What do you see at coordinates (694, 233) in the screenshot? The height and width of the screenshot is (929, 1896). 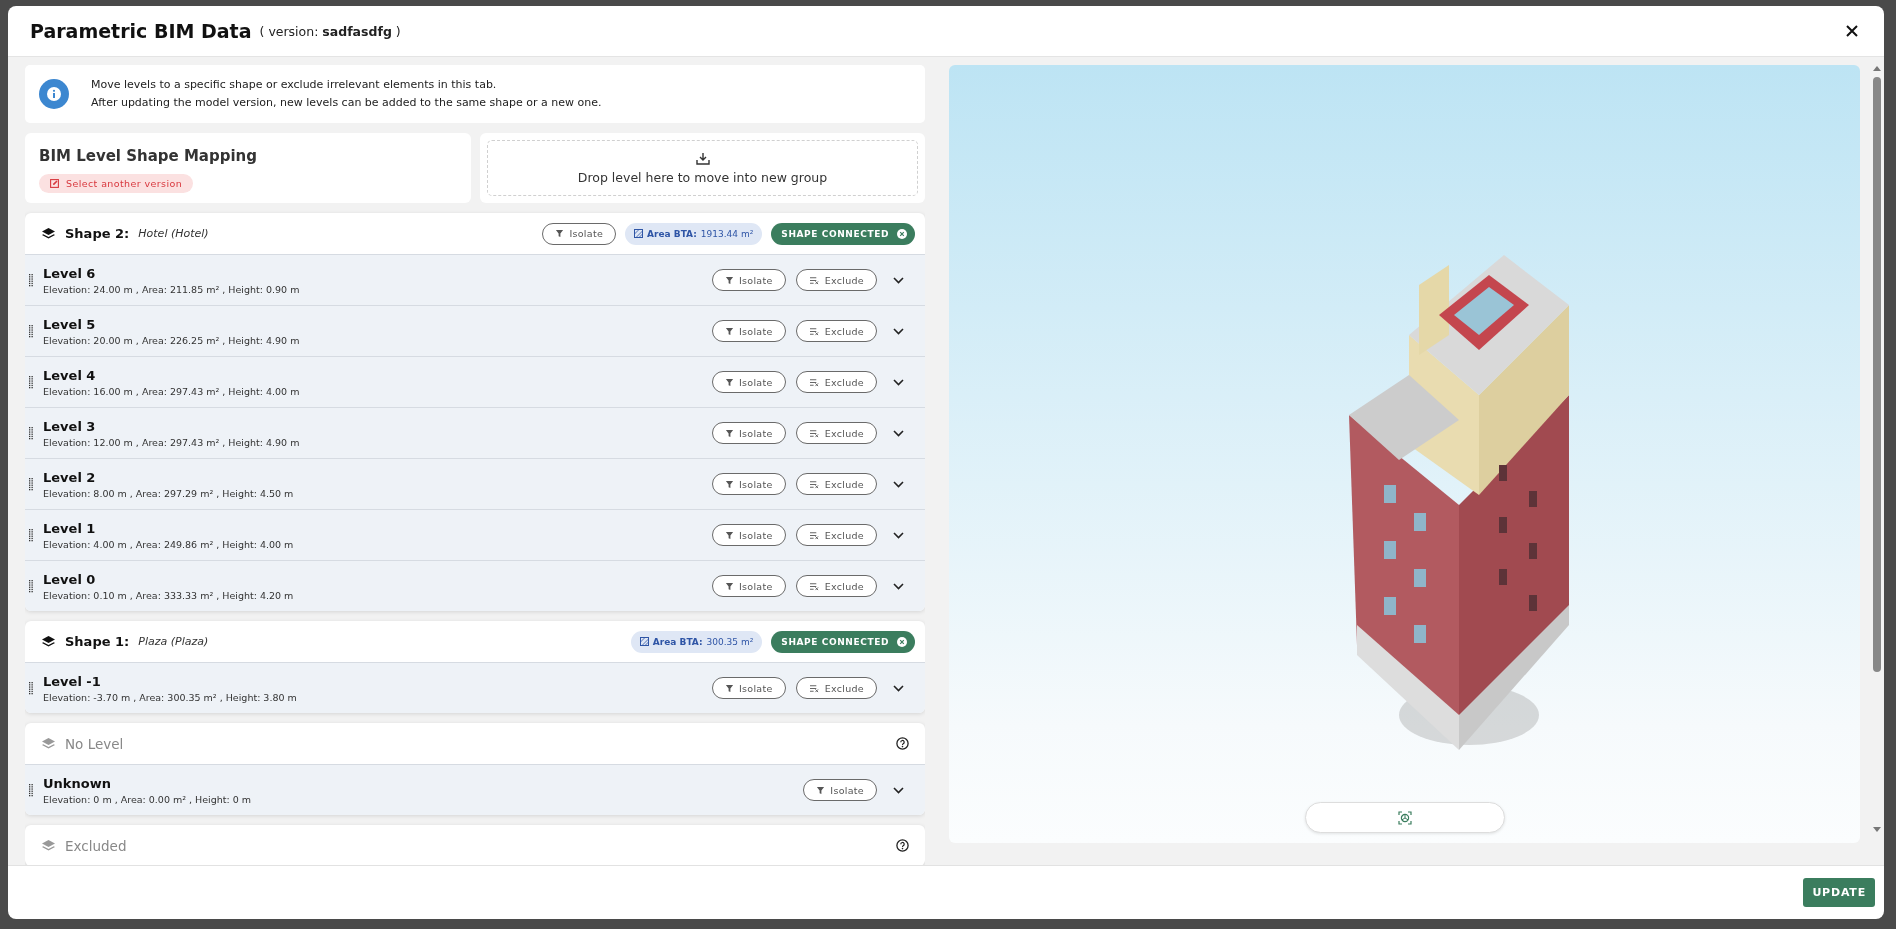 I see `area-badge: Area BTA: 1913.44 m²` at bounding box center [694, 233].